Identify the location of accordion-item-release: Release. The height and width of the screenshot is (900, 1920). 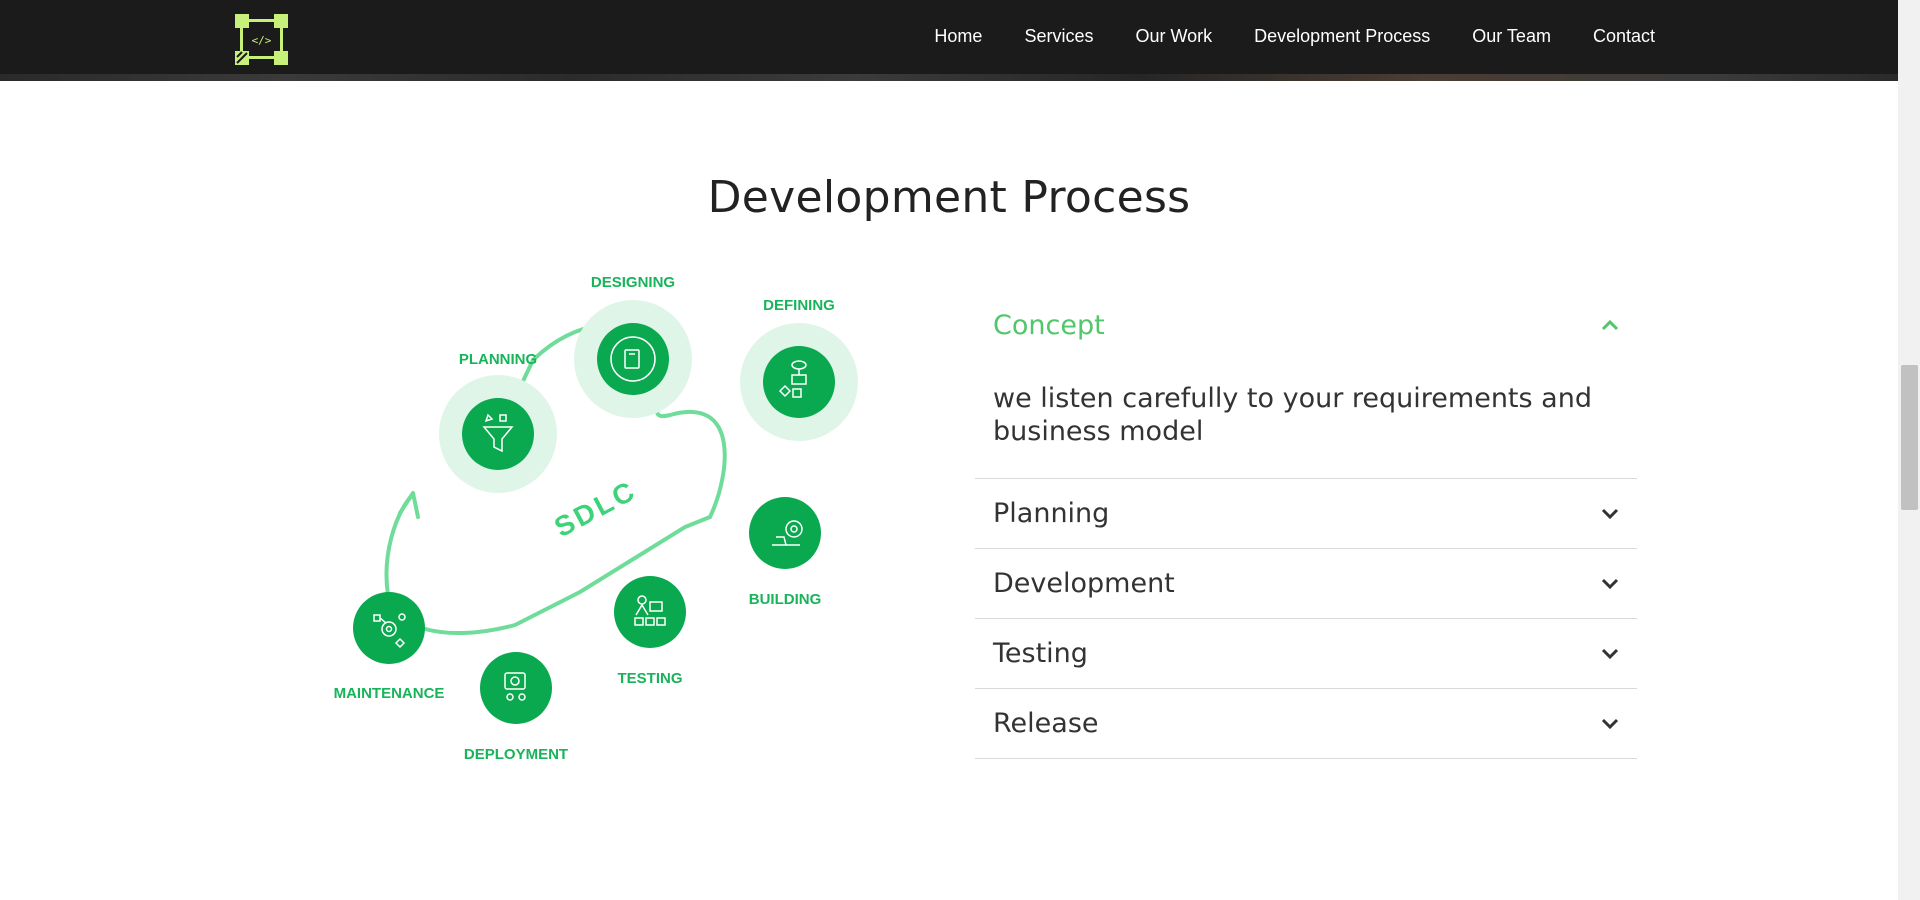
(1306, 724).